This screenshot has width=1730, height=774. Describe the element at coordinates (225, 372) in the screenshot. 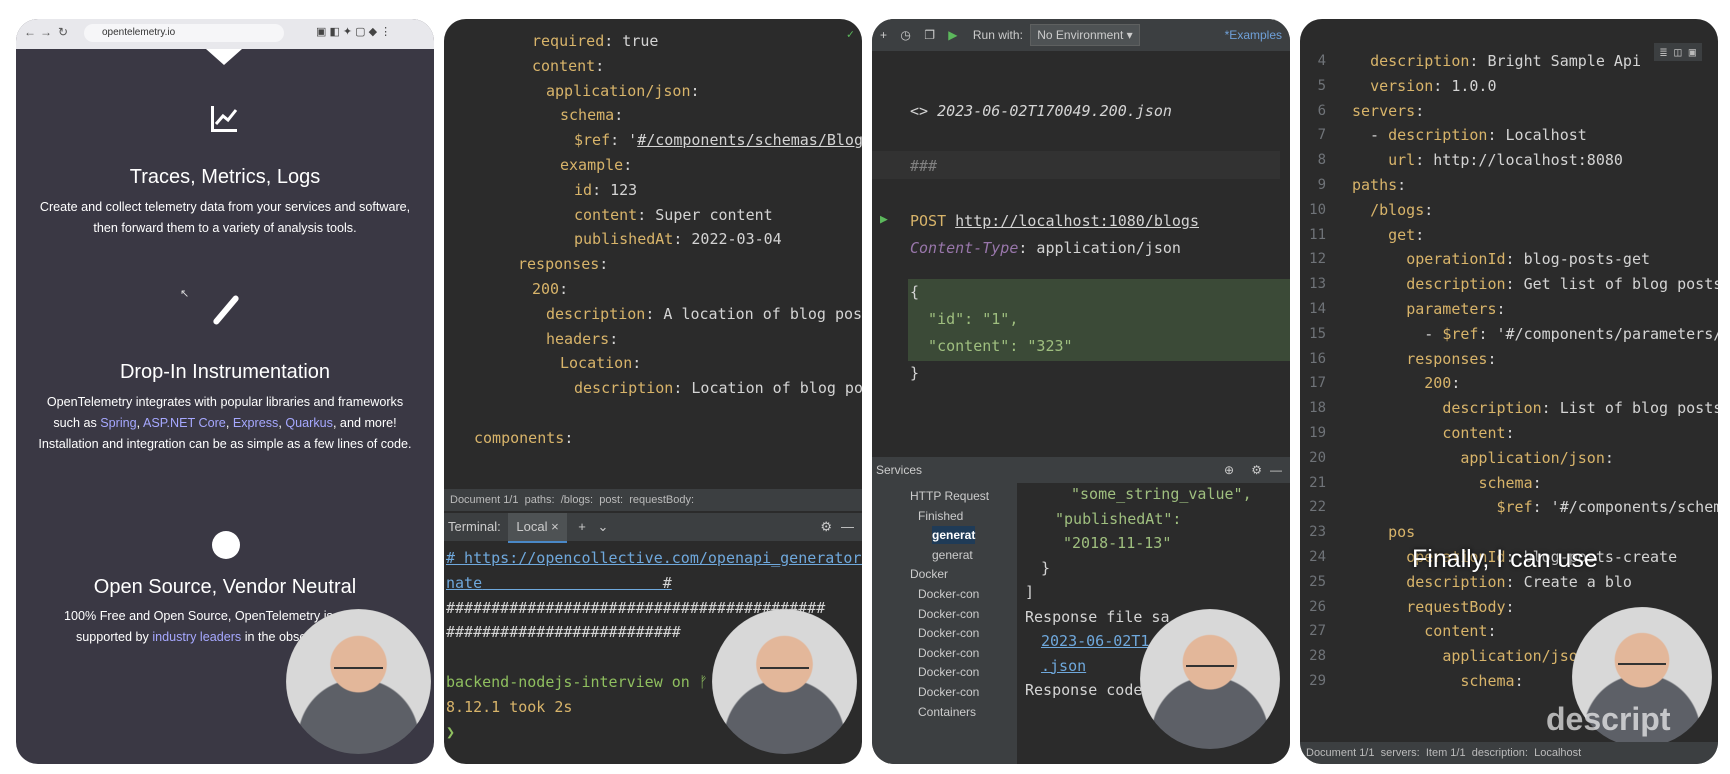

I see `feature-title: Drop-In Instrumentation` at that location.